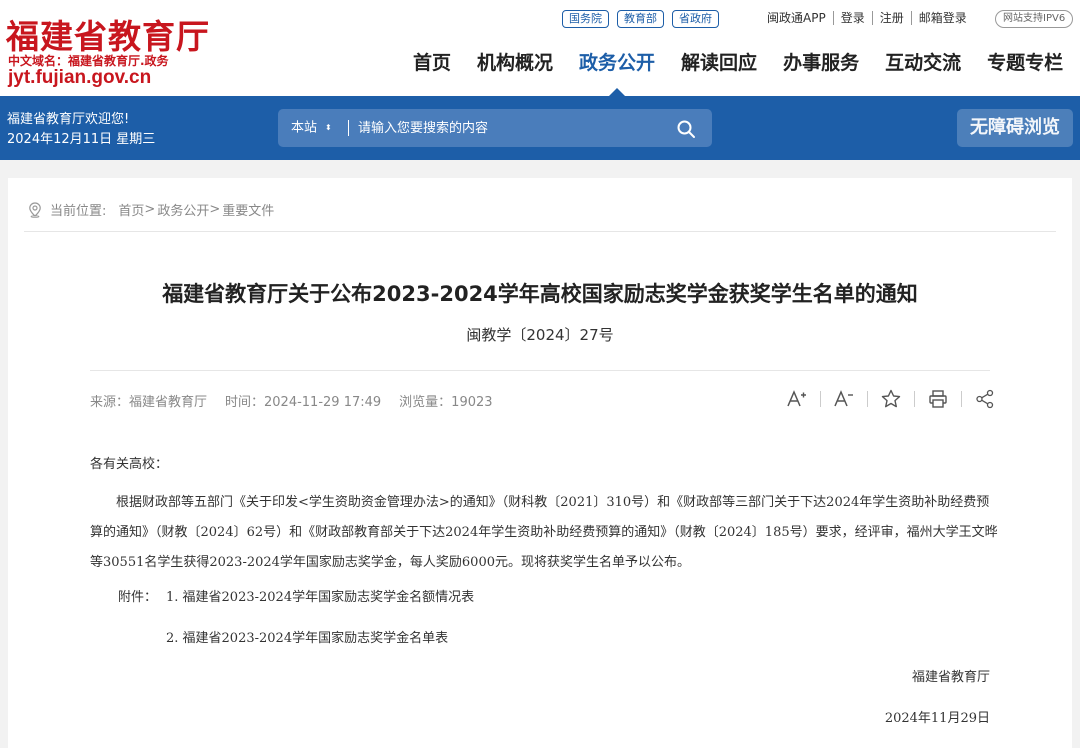 Image resolution: width=1080 pixels, height=748 pixels. What do you see at coordinates (304, 128) in the screenshot?
I see `search-scope-value: 本站` at bounding box center [304, 128].